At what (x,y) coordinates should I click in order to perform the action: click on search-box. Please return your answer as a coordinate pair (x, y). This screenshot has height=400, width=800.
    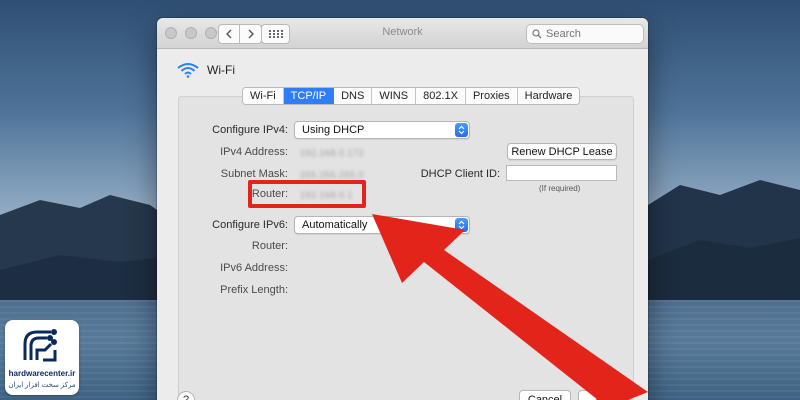
    Looking at the image, I should click on (585, 34).